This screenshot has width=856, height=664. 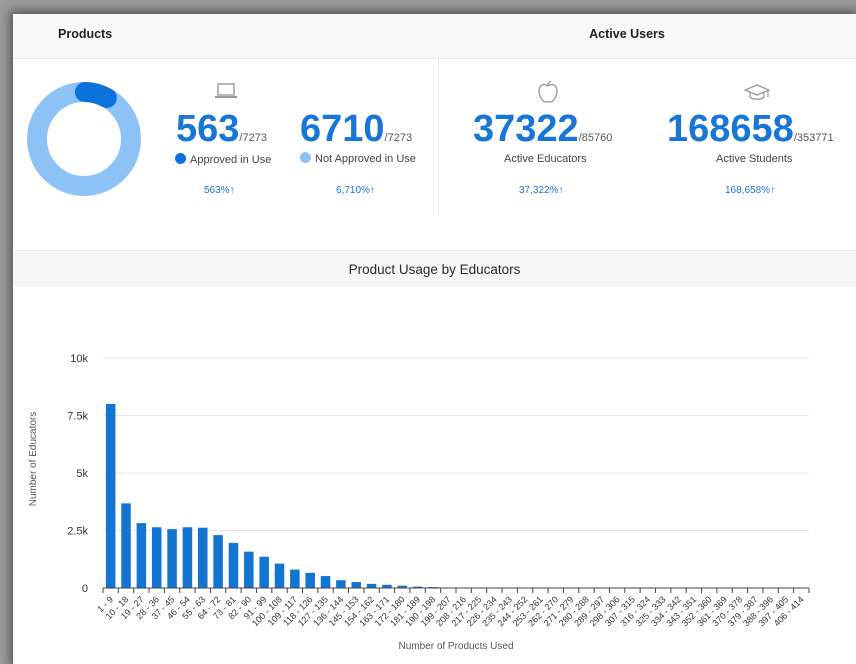 I want to click on approved-total: /7273, so click(x=253, y=138).